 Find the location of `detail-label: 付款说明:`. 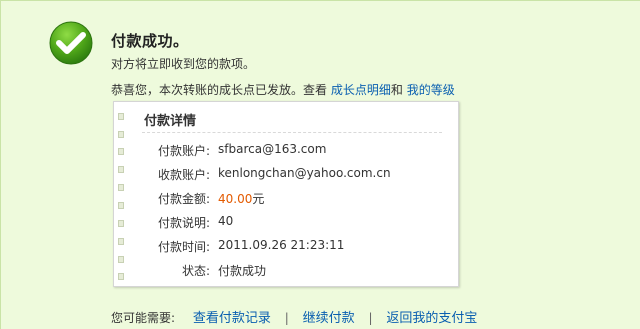

detail-label: 付款说明: is located at coordinates (183, 223).